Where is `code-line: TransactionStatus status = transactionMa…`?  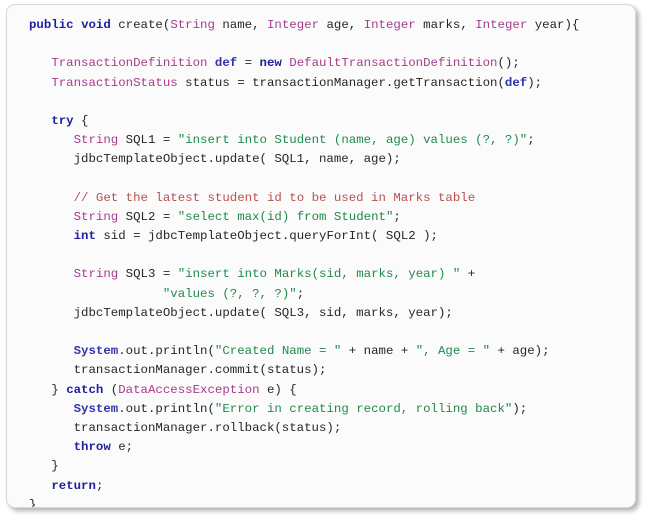 code-line: TransactionStatus status = transactionMa… is located at coordinates (321, 83).